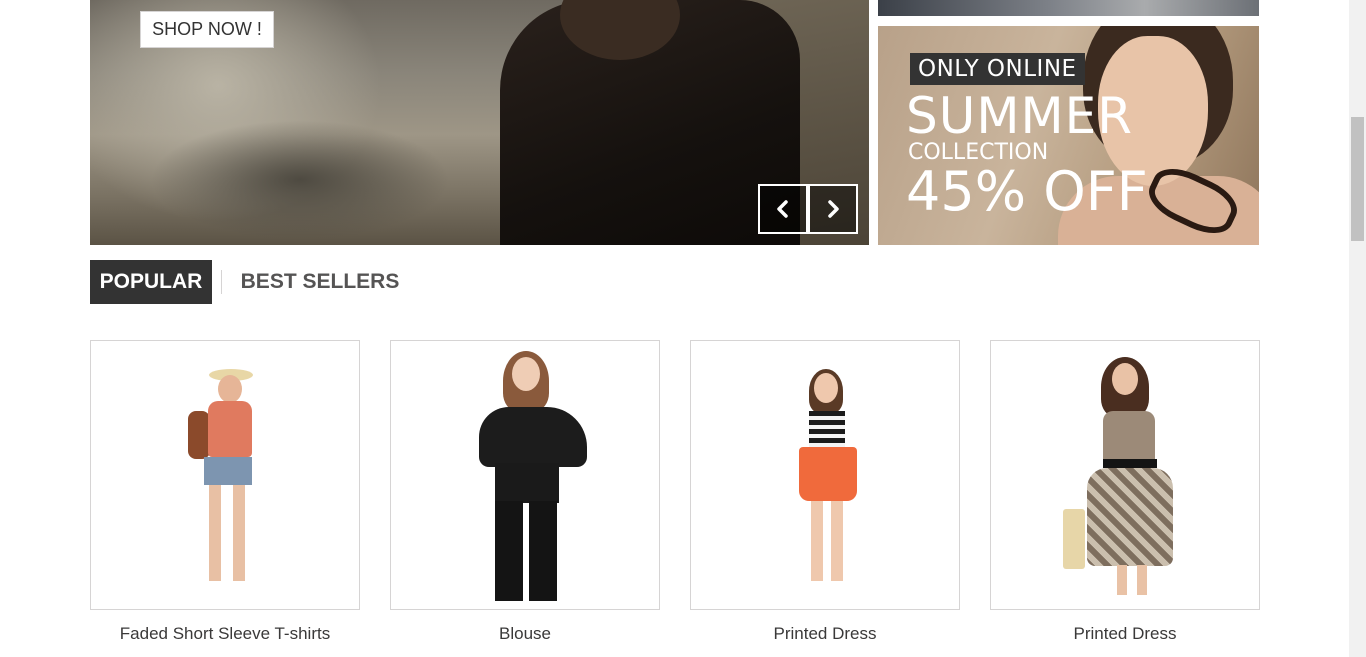 This screenshot has height=657, width=1366. Describe the element at coordinates (1068, 8) in the screenshot. I see `banner-top` at that location.